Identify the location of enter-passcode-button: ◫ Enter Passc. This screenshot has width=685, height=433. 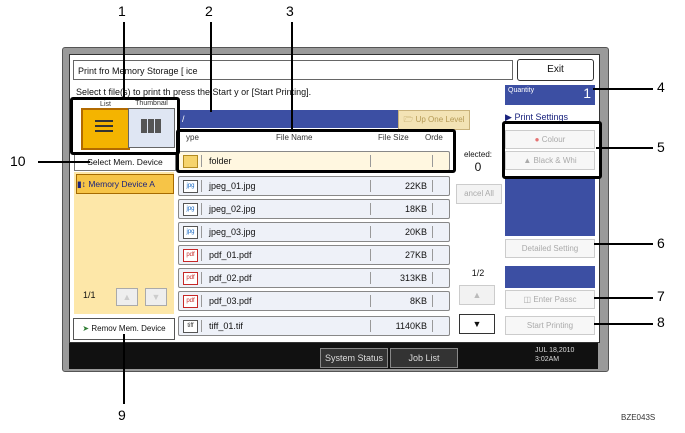
(550, 299).